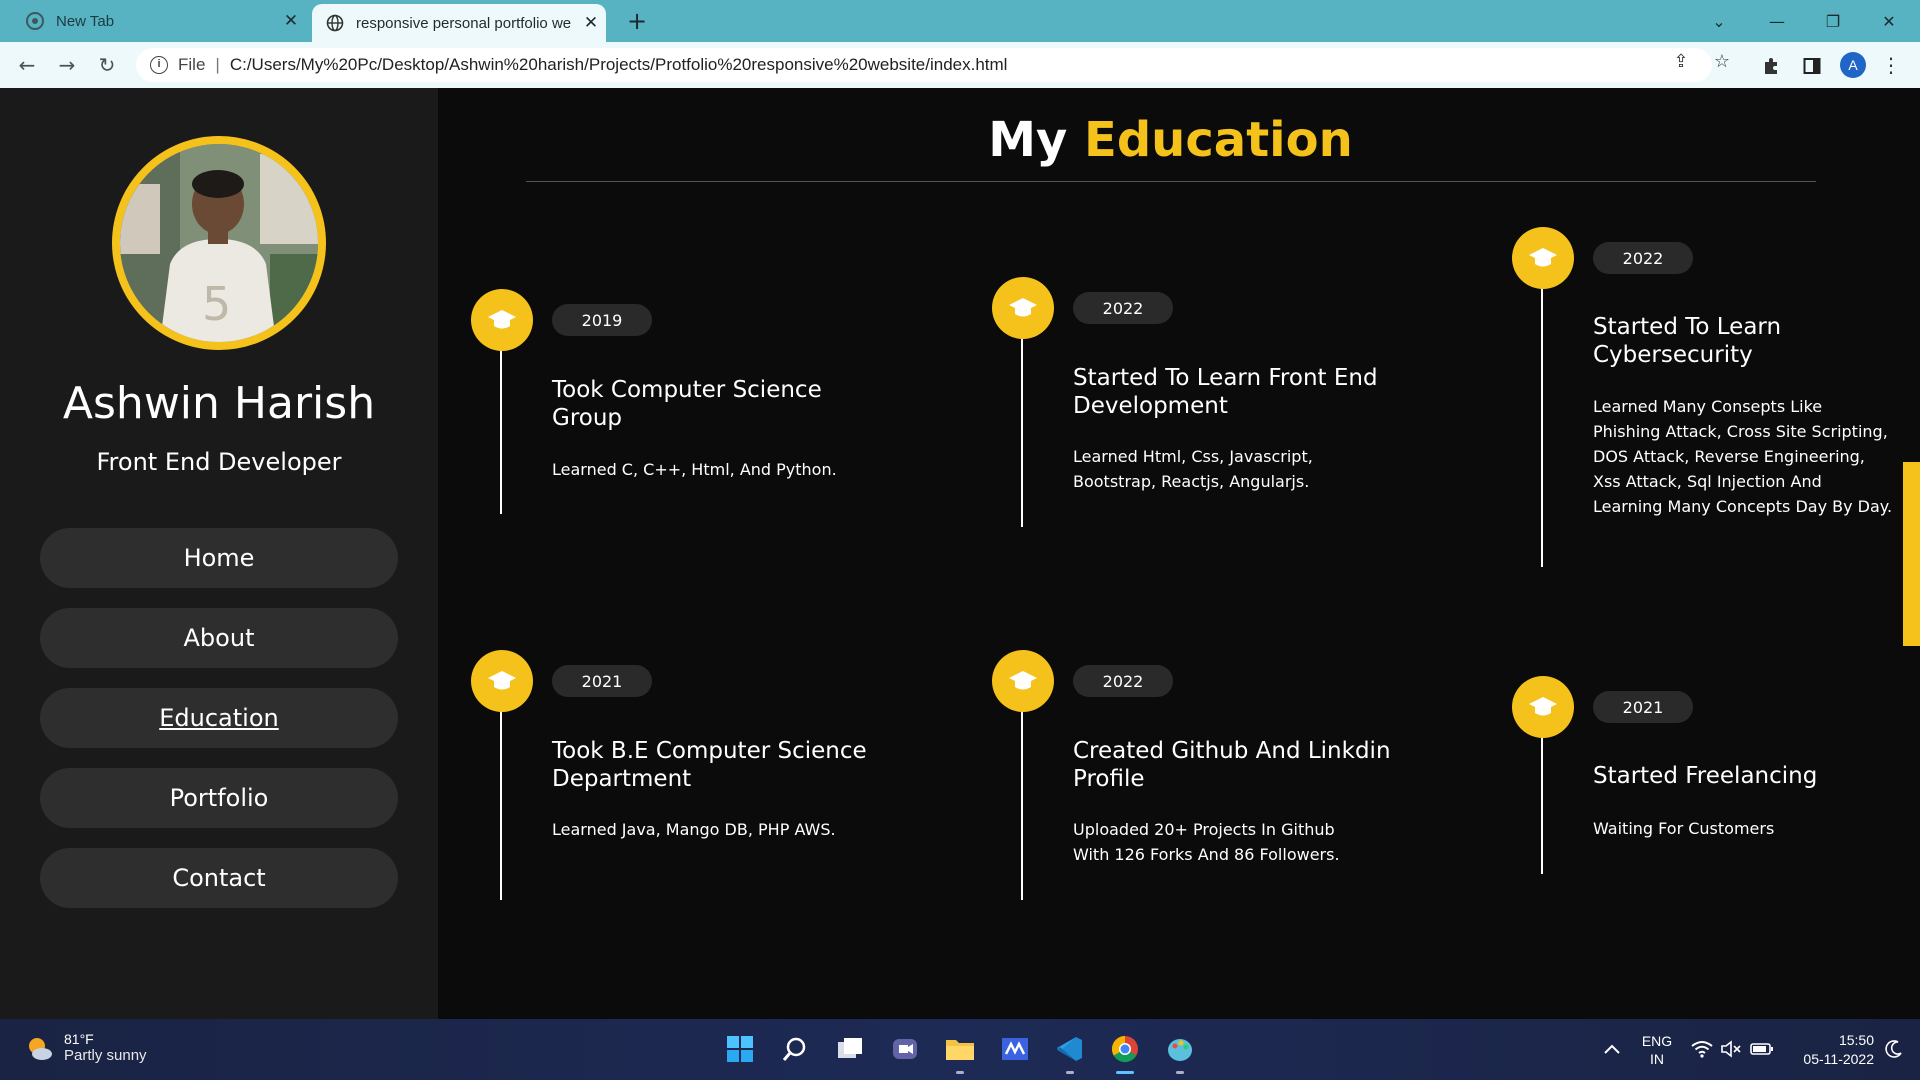 Image resolution: width=1920 pixels, height=1080 pixels. I want to click on weather-text: 81°F Partly sunny, so click(105, 1048).